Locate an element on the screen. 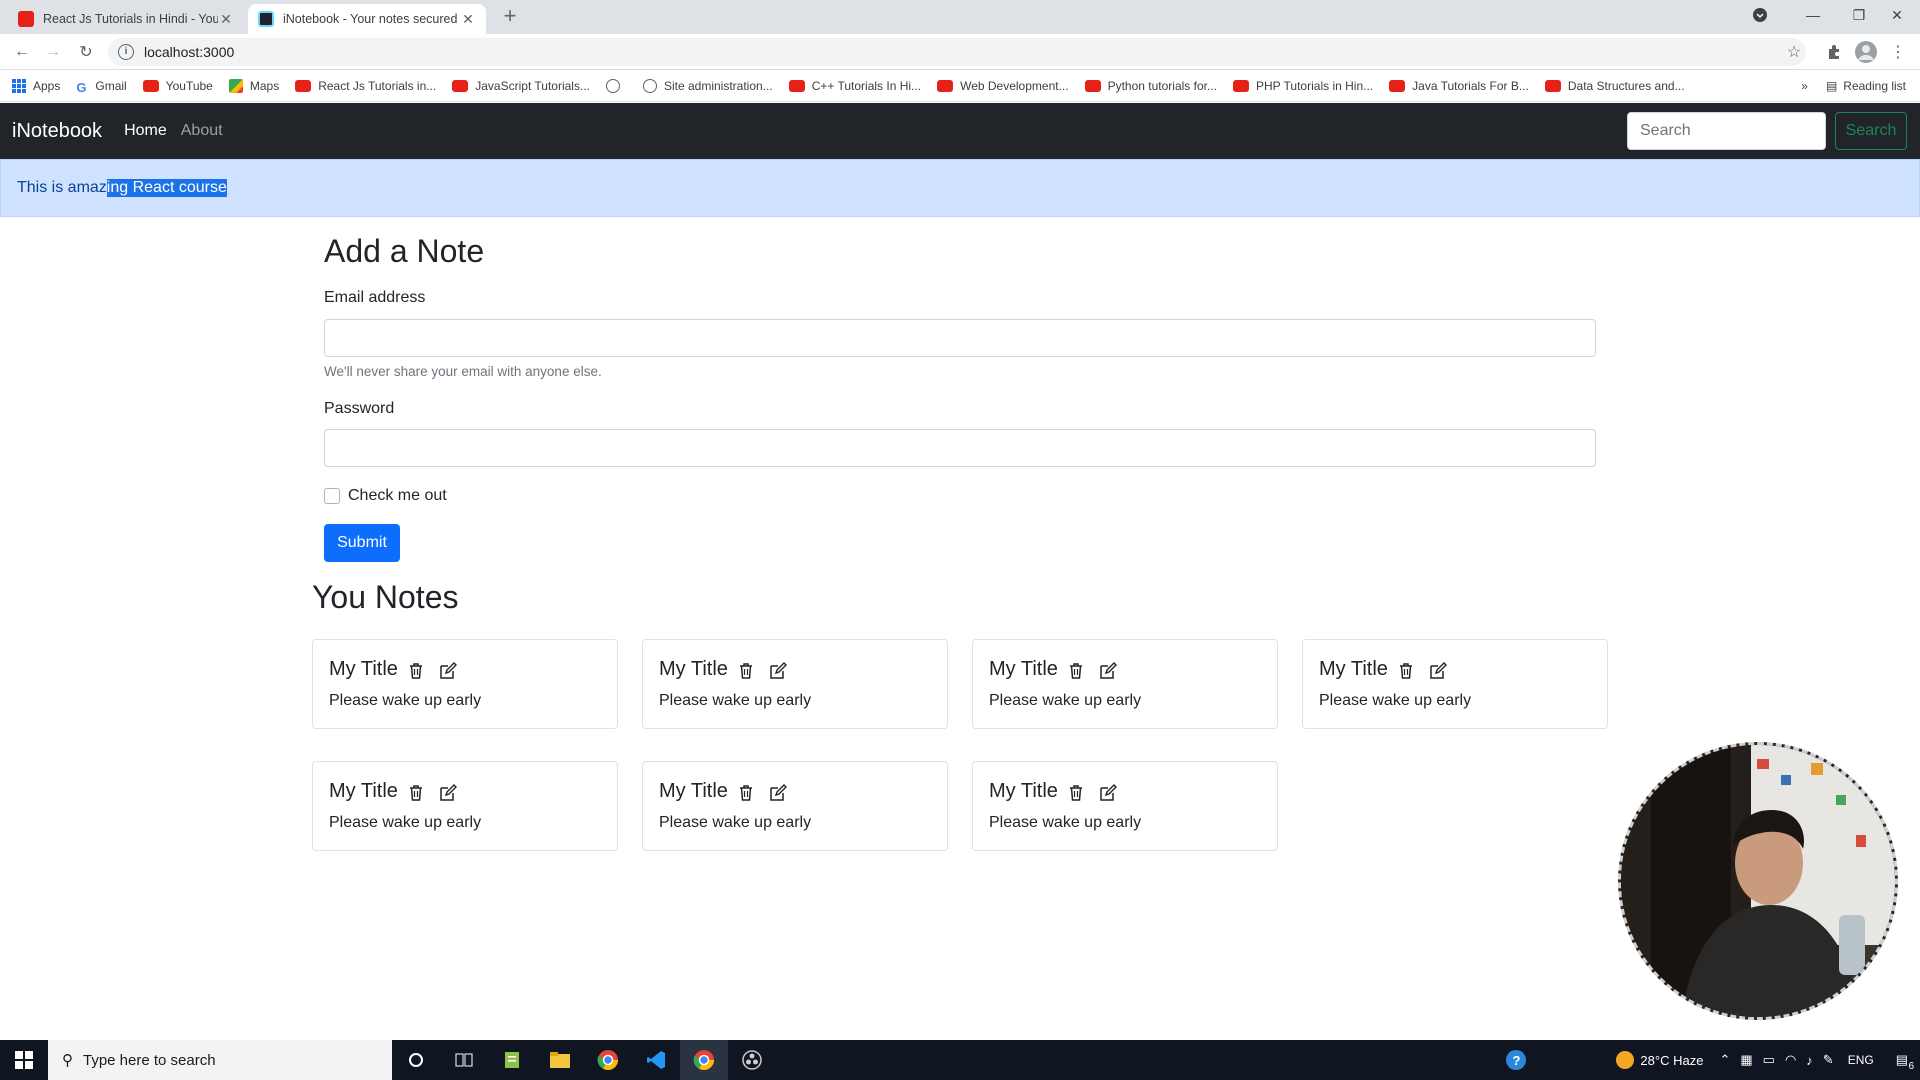  alert-selected-text: ing React course is located at coordinates (166, 188).